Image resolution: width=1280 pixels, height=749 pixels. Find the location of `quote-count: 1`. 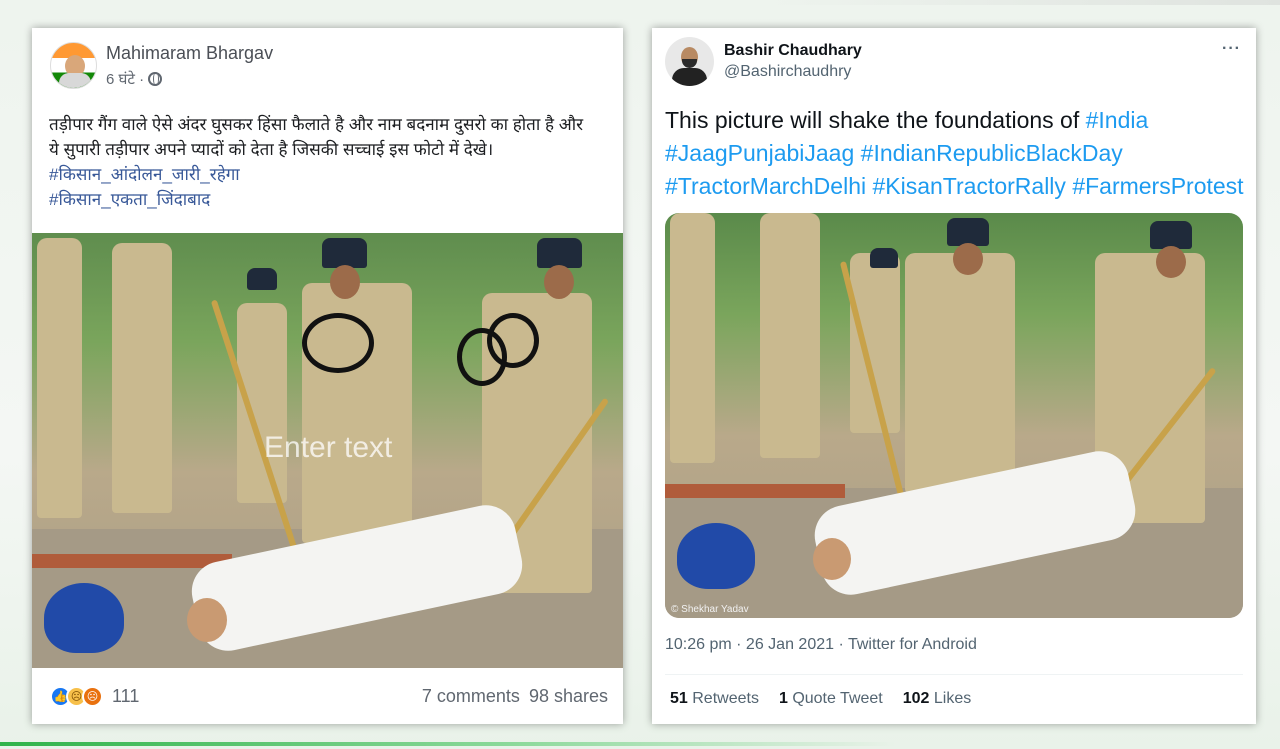

quote-count: 1 is located at coordinates (783, 698).